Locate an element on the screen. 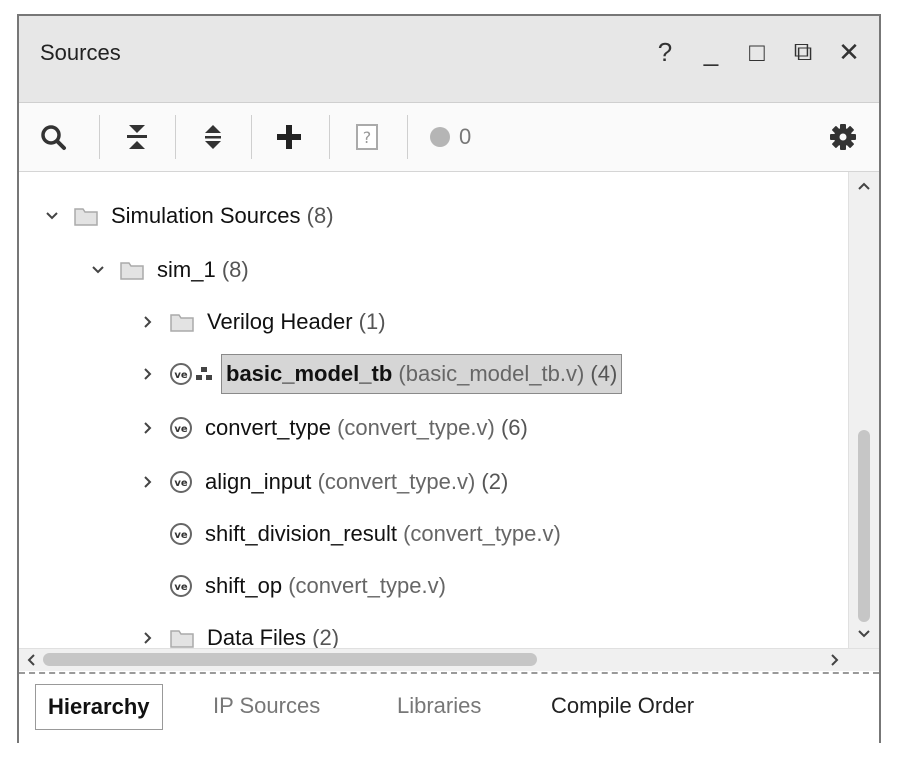  tree-node-verilog-header: Verilog Header (1) is located at coordinates (492, 322).